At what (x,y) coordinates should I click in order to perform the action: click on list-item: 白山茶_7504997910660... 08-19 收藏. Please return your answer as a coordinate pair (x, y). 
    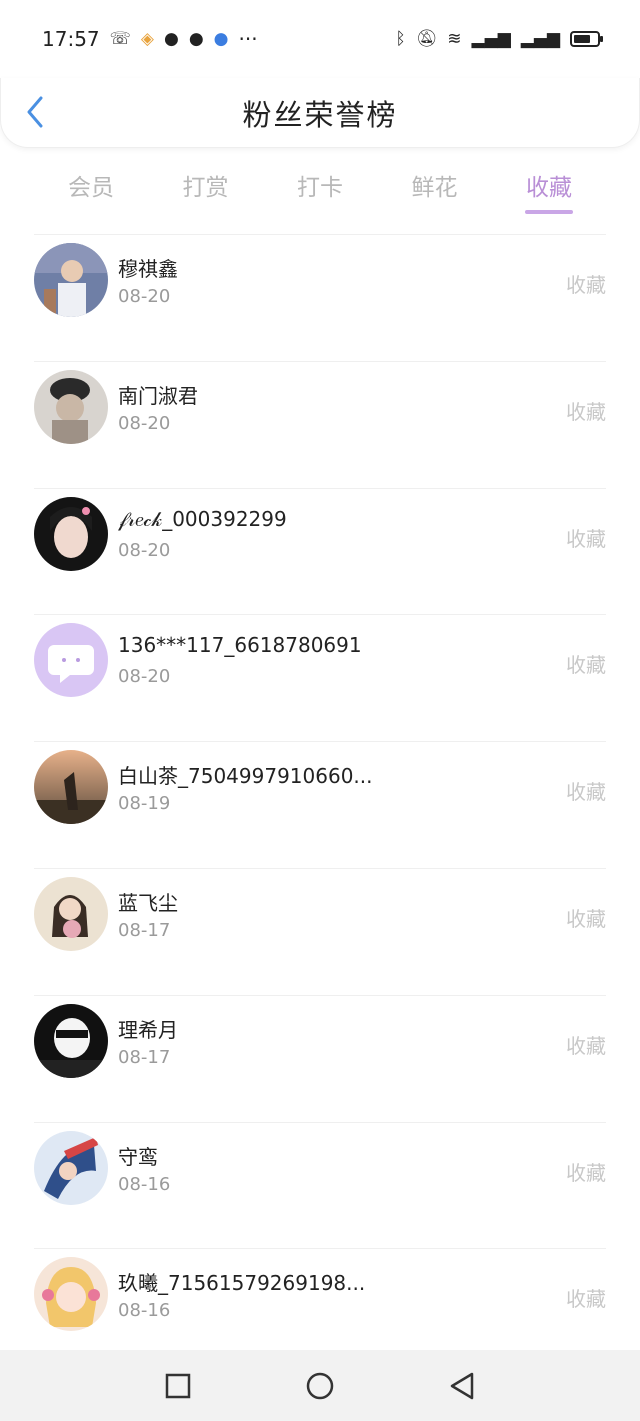
    Looking at the image, I should click on (320, 804).